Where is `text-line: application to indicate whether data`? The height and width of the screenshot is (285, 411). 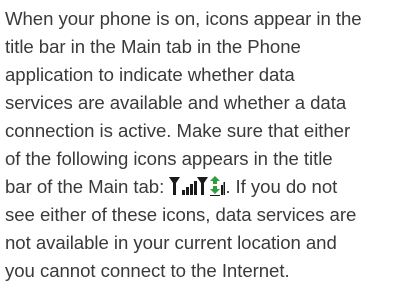
text-line: application to indicate whether data is located at coordinates (150, 74).